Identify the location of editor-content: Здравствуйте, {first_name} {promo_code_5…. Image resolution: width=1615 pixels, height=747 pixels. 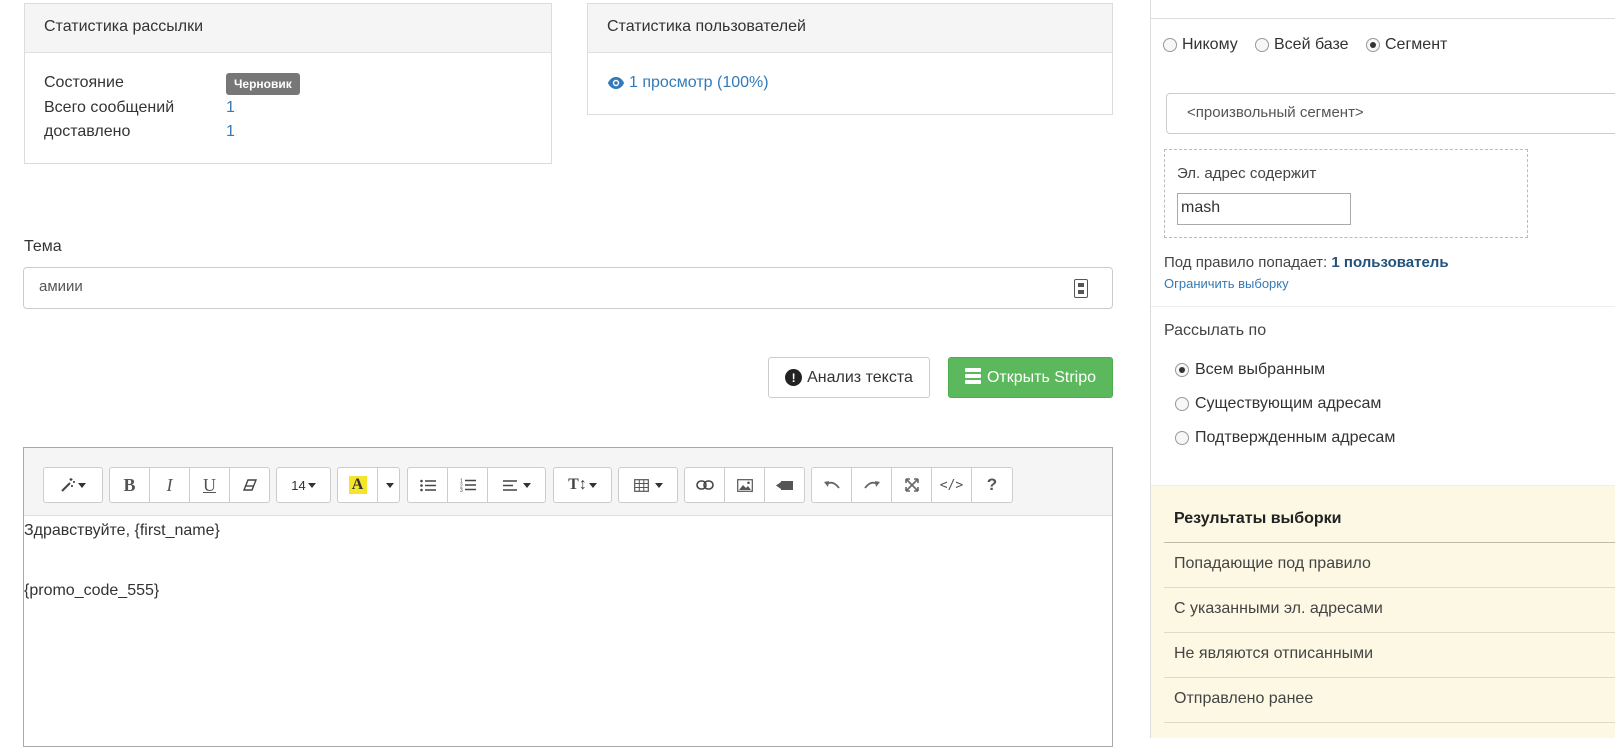
(568, 563).